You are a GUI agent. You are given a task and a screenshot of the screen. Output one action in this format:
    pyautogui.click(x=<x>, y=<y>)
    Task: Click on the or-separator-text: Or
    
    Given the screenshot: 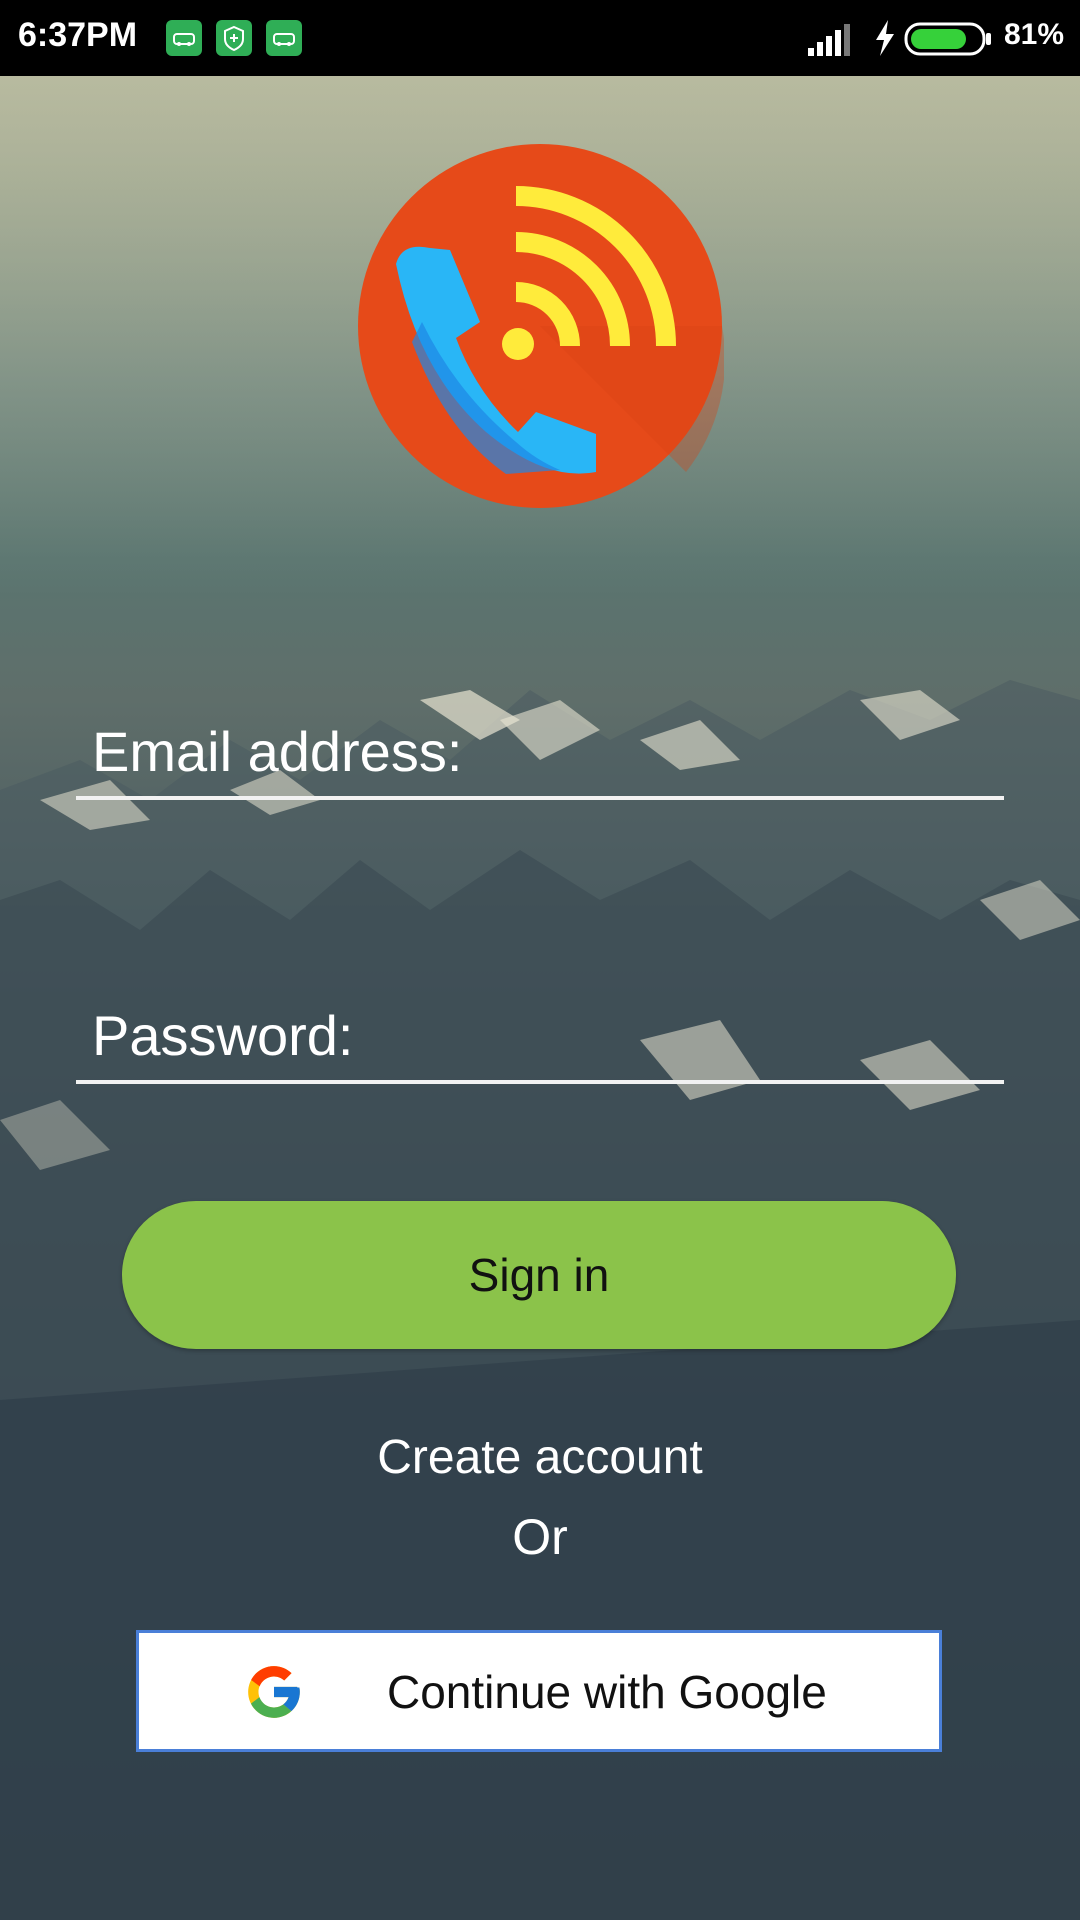 What is the action you would take?
    pyautogui.click(x=540, y=1537)
    